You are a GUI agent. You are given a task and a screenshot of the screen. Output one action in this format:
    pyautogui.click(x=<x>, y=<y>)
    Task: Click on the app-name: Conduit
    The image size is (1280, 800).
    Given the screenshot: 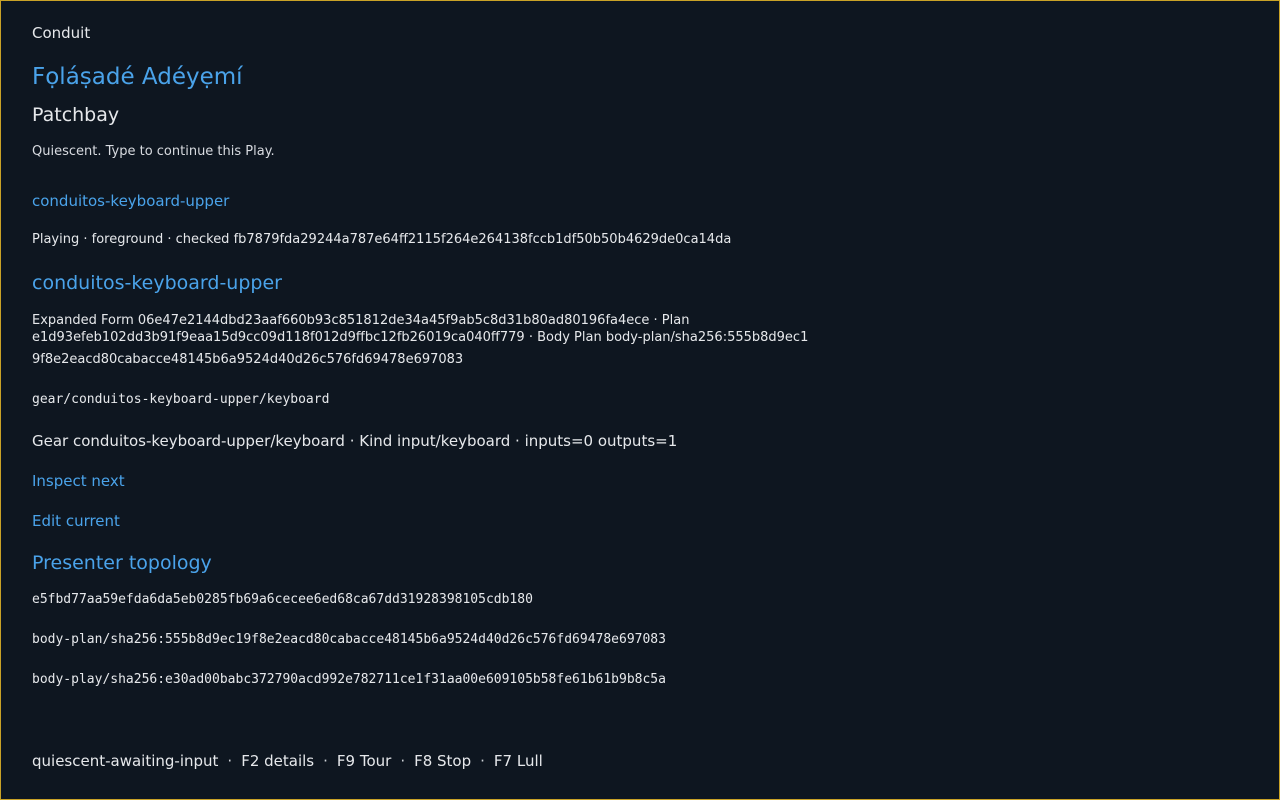 What is the action you would take?
    pyautogui.click(x=61, y=33)
    